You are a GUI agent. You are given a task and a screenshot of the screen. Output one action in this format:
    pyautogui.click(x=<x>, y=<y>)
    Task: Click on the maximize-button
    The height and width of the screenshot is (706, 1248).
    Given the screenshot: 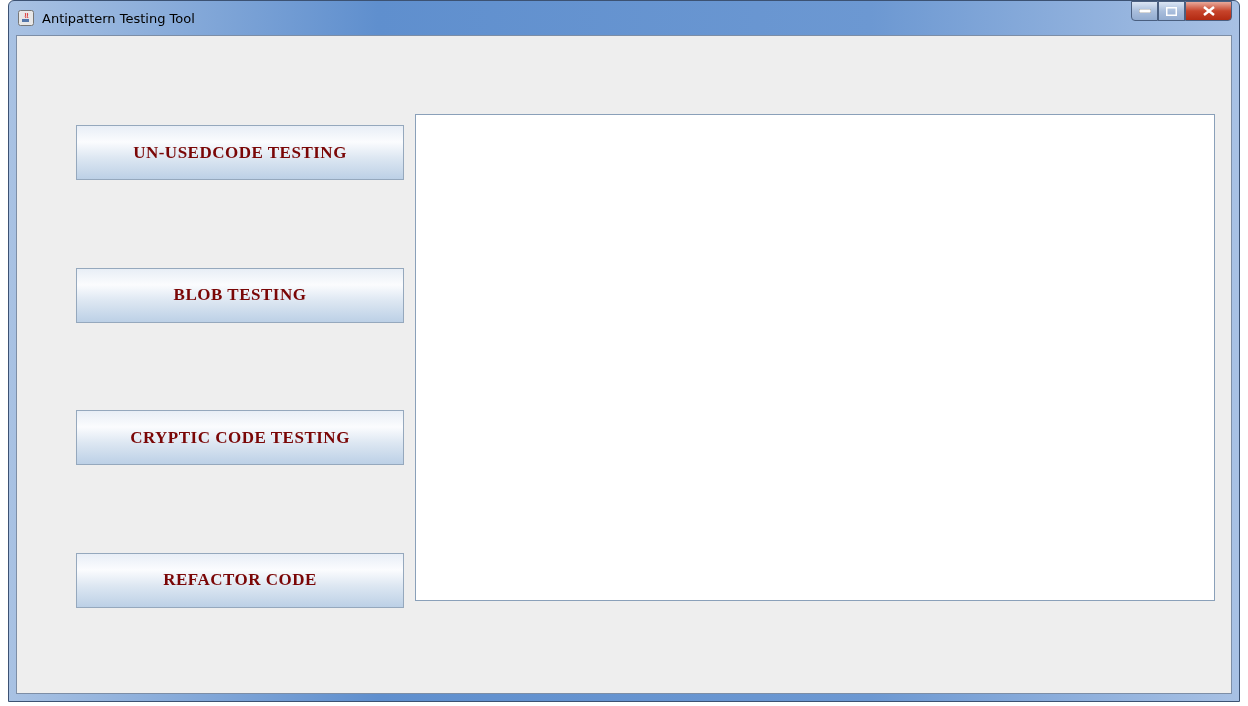 What is the action you would take?
    pyautogui.click(x=1171, y=11)
    